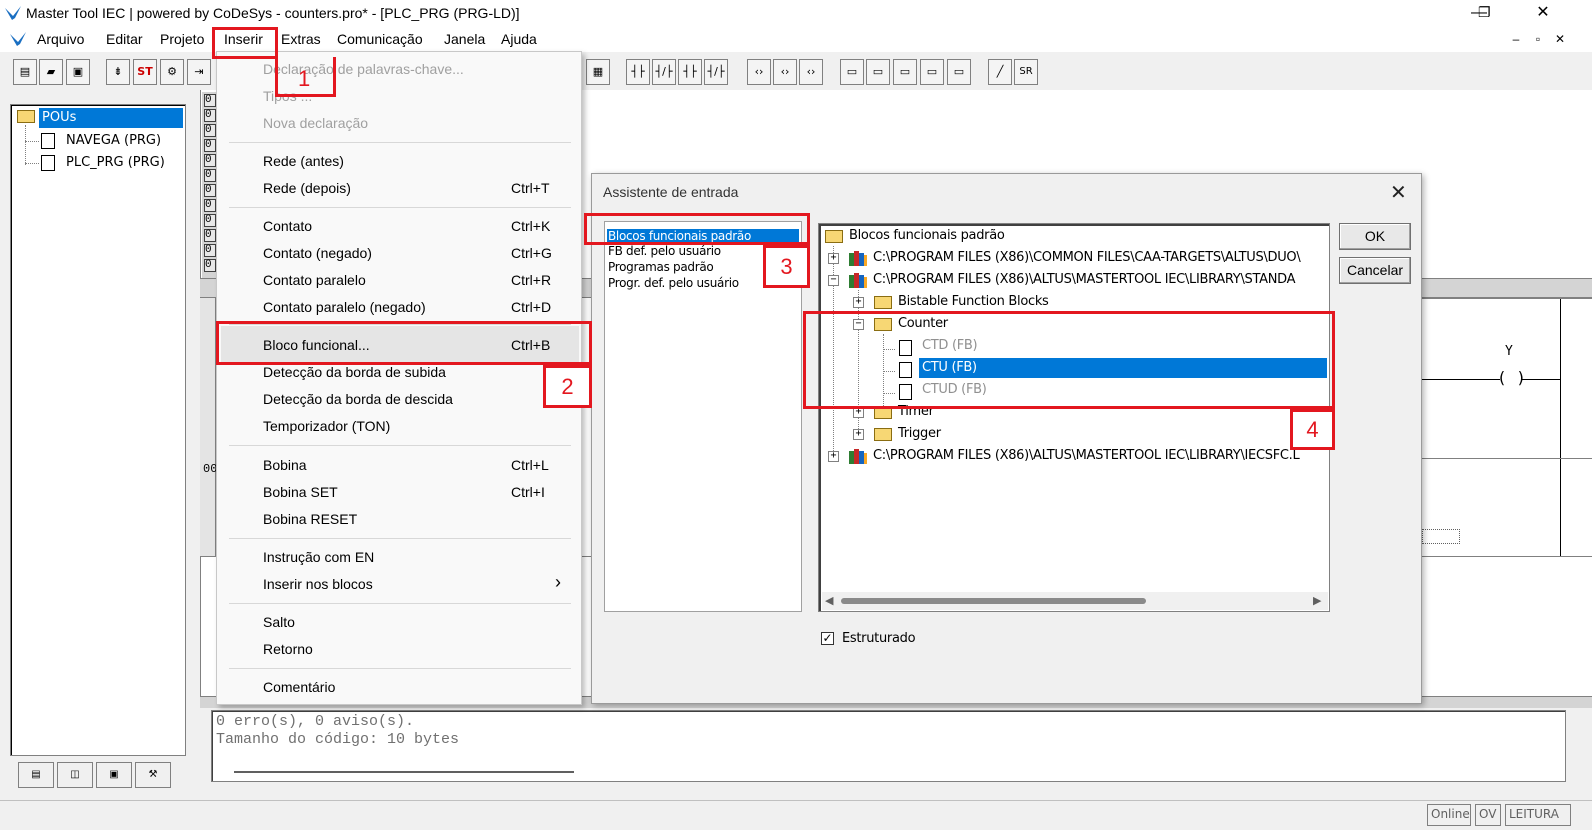 Image resolution: width=1592 pixels, height=830 pixels. Describe the element at coordinates (59, 117) in the screenshot. I see `pou-root: POUs` at that location.